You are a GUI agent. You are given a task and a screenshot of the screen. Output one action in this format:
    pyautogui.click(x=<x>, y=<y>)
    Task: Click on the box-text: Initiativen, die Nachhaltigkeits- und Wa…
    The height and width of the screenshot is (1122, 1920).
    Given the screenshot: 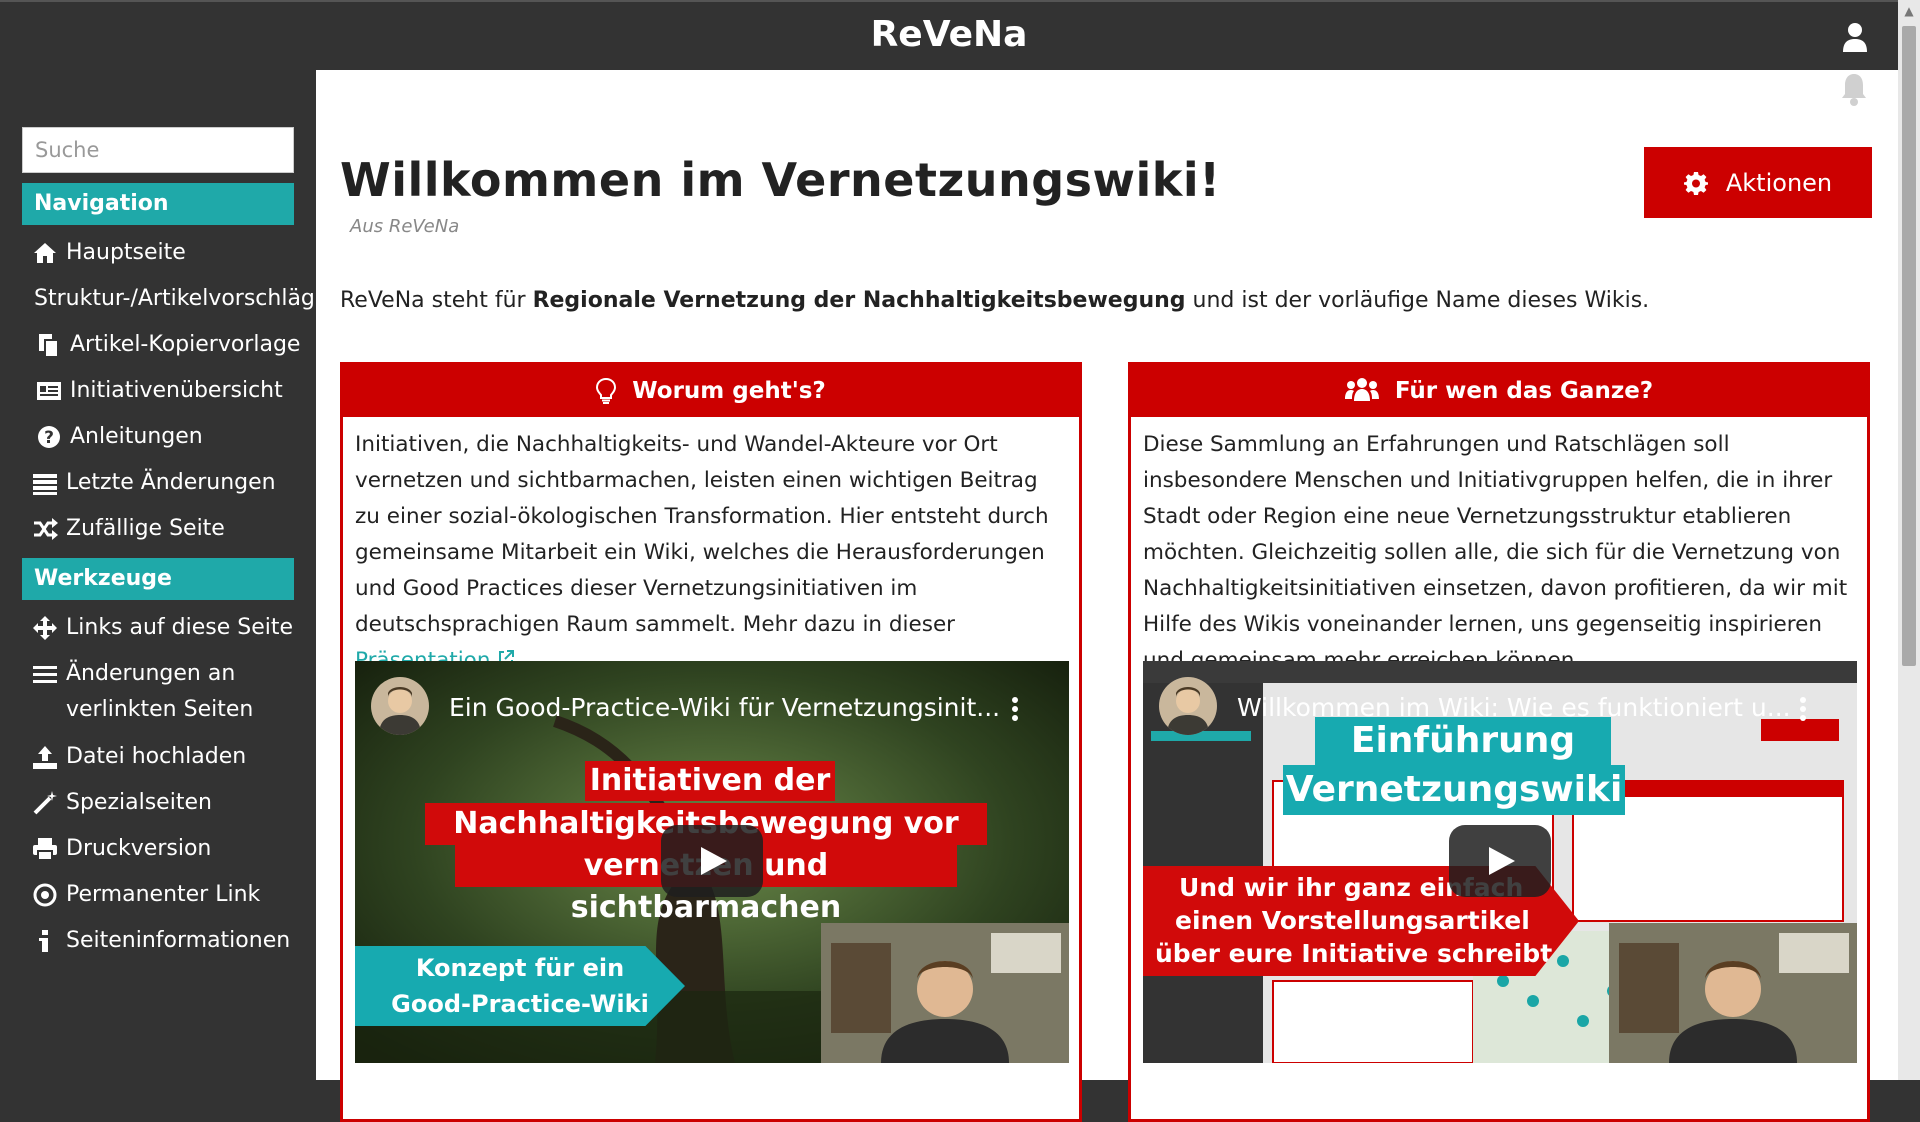 What is the action you would take?
    pyautogui.click(x=711, y=548)
    